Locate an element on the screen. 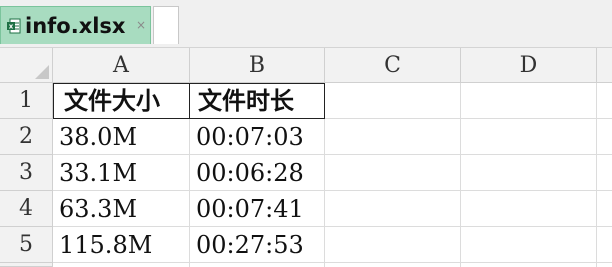 Image resolution: width=612 pixels, height=267 pixels. cell-b4: 00:07:41 is located at coordinates (257, 209).